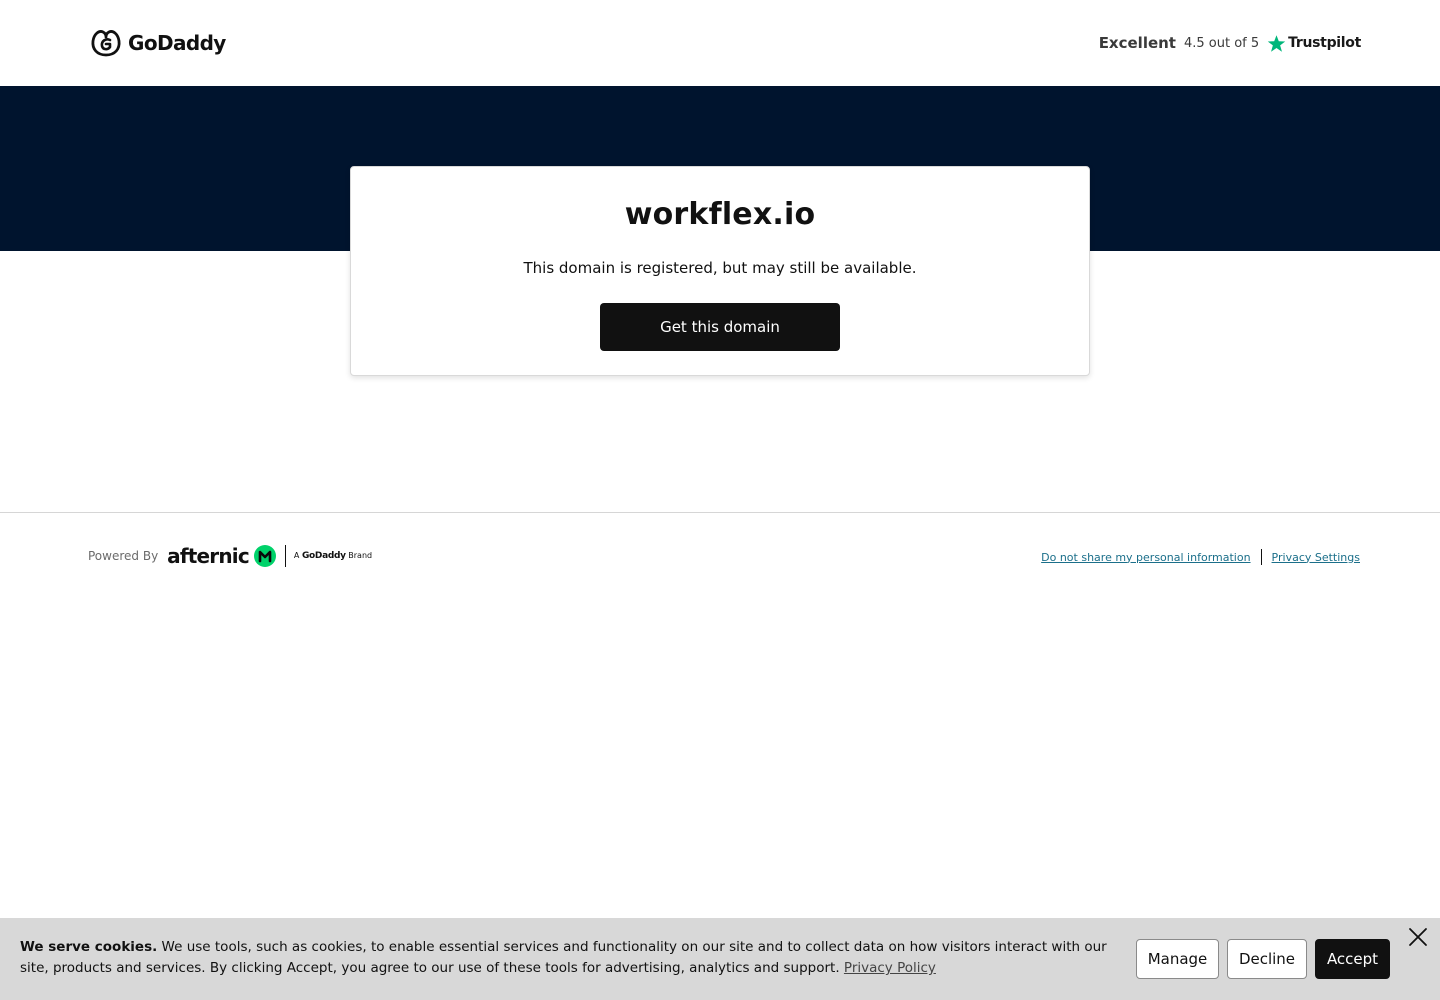 This screenshot has height=1000, width=1440. What do you see at coordinates (1267, 959) in the screenshot?
I see `decline-cookies-button: Decline` at bounding box center [1267, 959].